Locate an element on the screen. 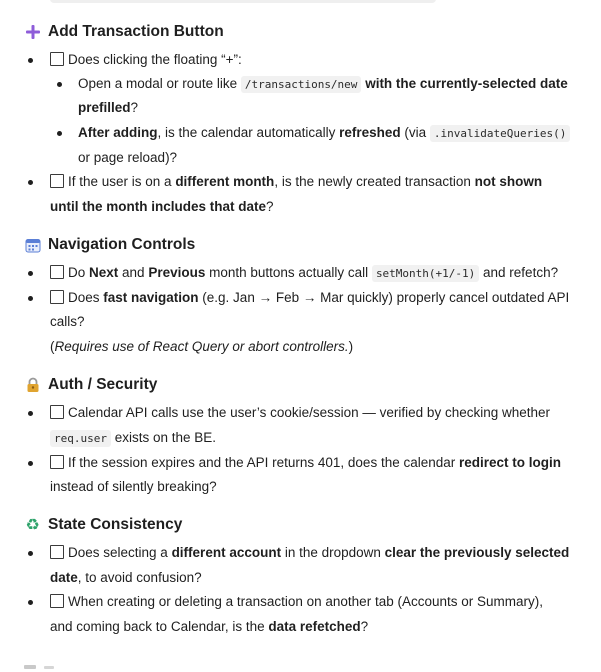 This screenshot has width=601, height=672. section-heading-state: ♻ State Consistency is located at coordinates (103, 525).